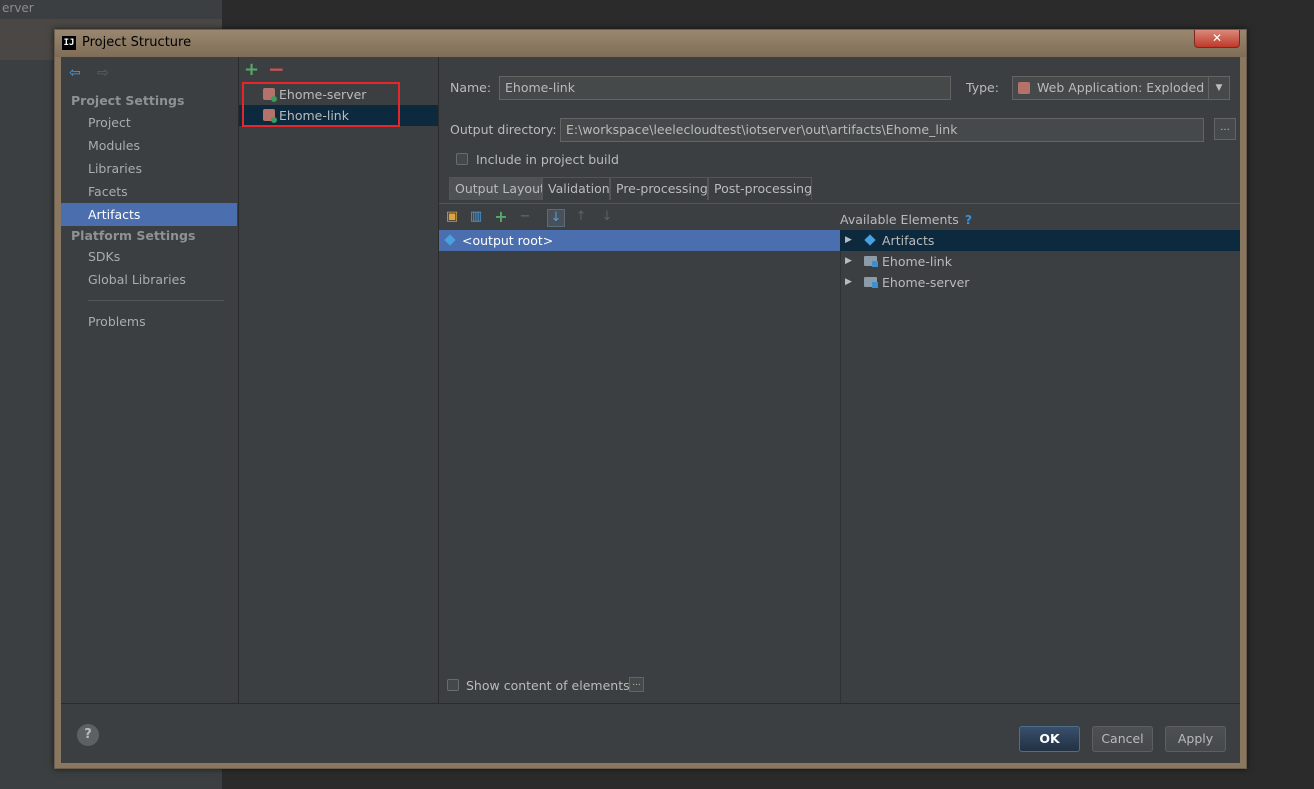  What do you see at coordinates (111, 9) in the screenshot?
I see `background-sidebar-text: erver` at bounding box center [111, 9].